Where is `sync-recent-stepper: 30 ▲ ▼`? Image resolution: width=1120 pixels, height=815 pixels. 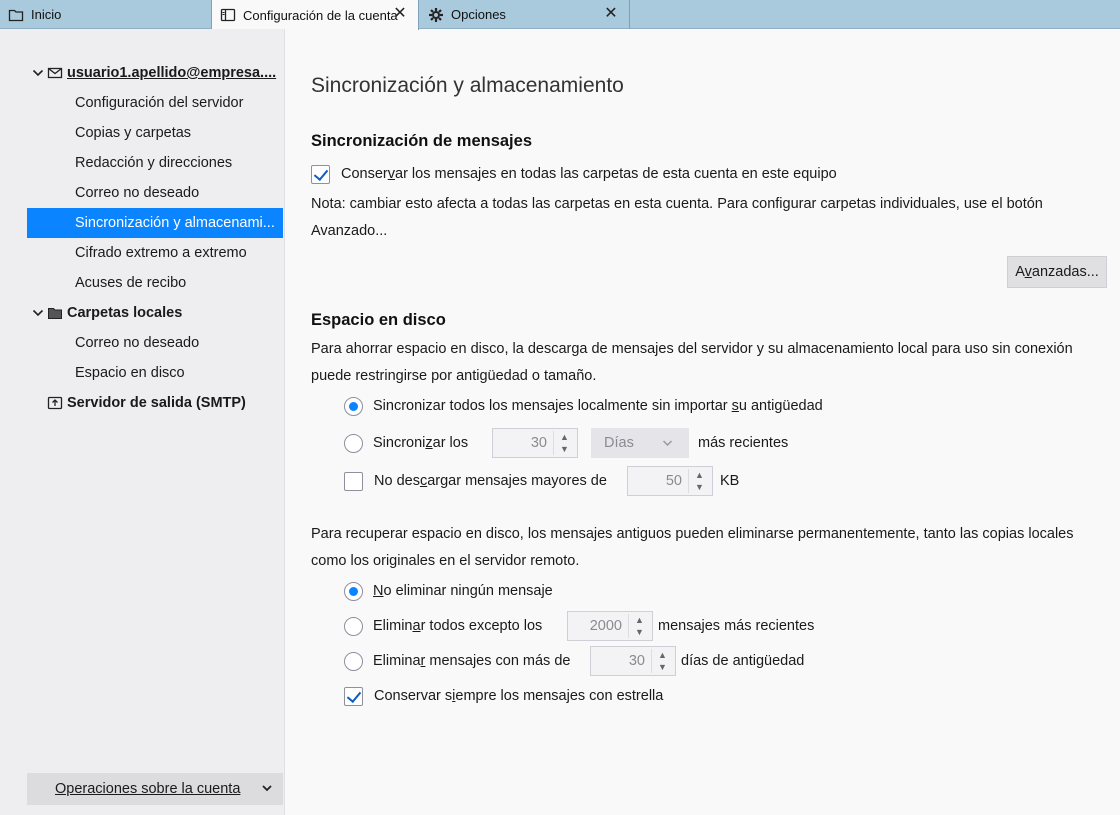
sync-recent-stepper: 30 ▲ ▼ is located at coordinates (535, 443).